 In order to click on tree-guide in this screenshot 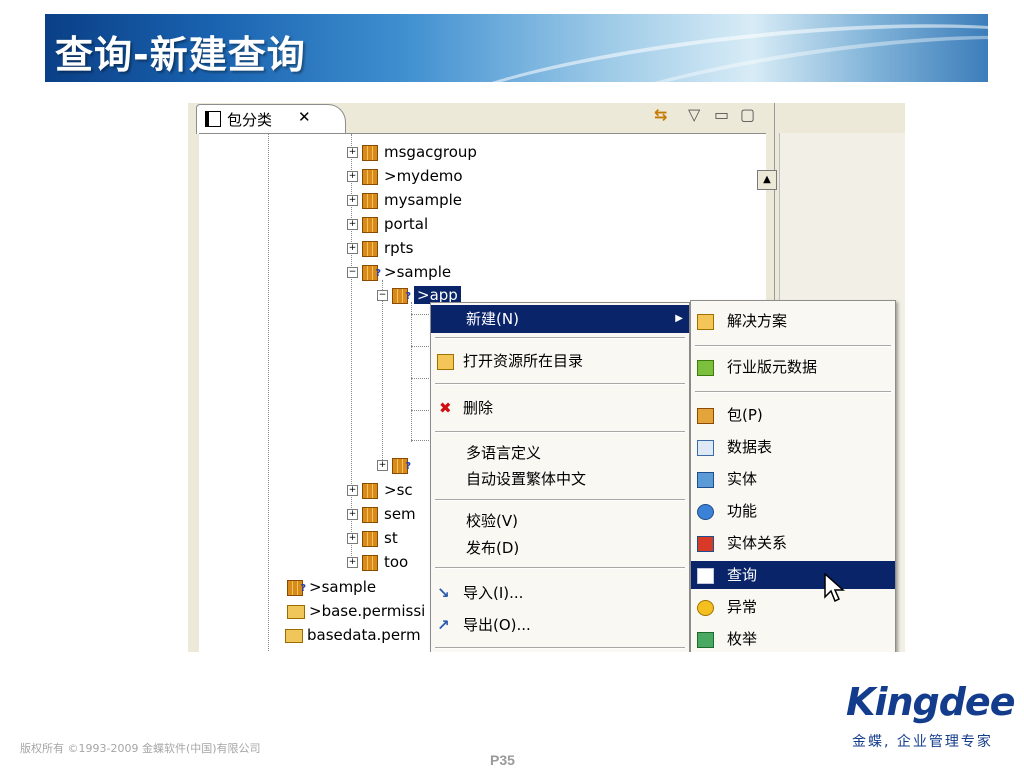, I will do `click(420, 410)`.